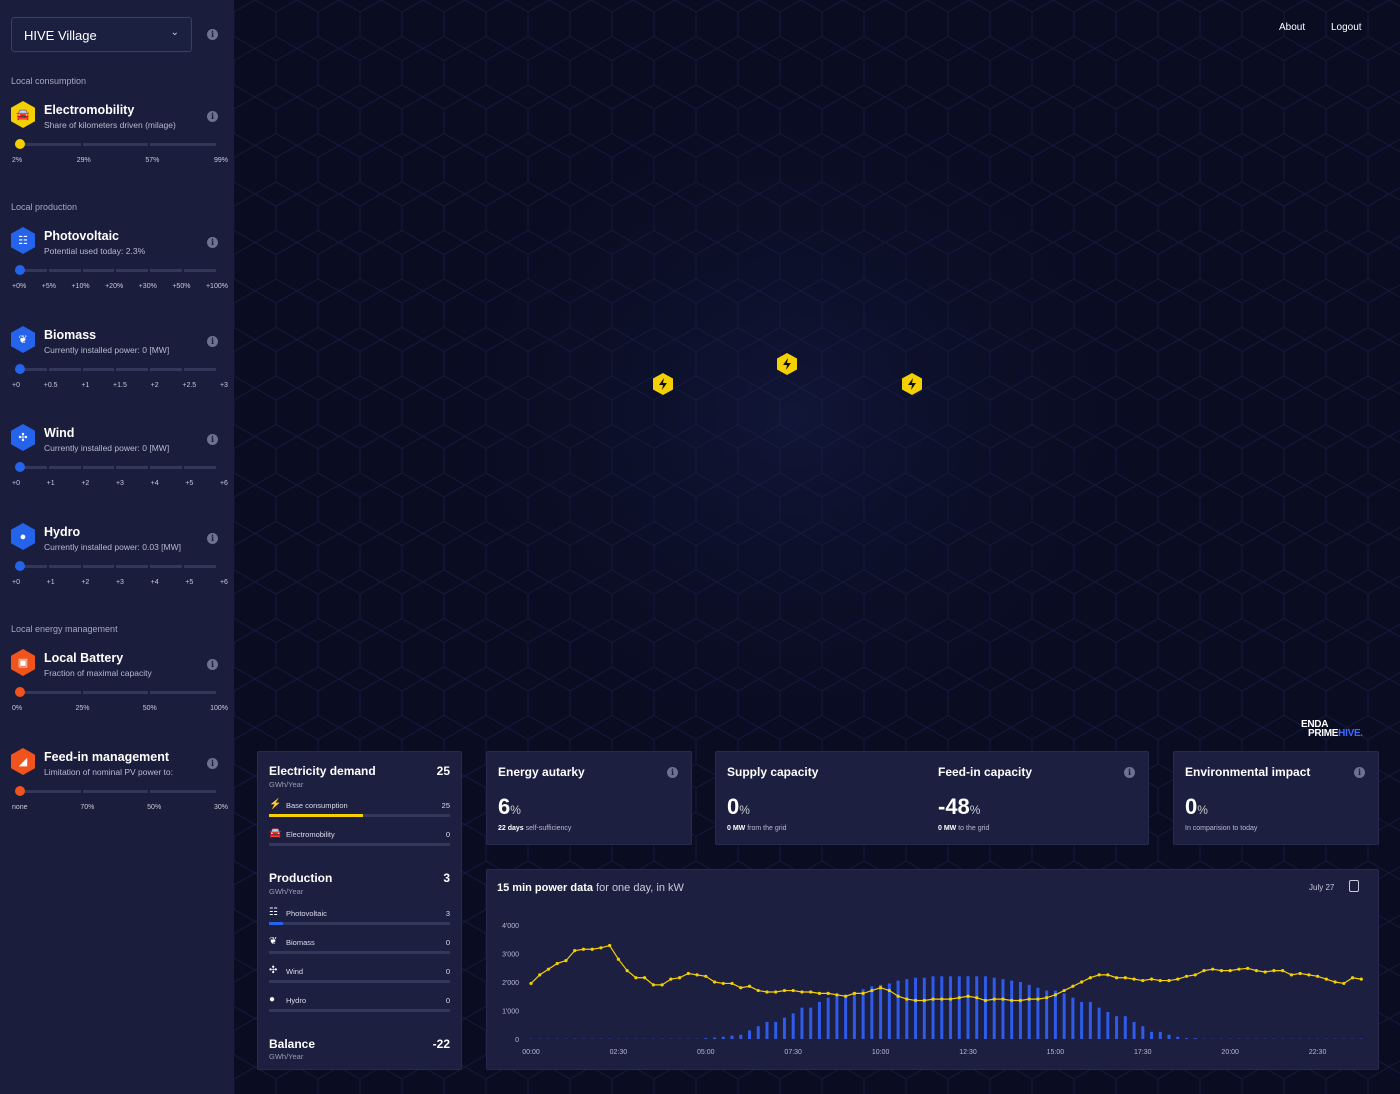  What do you see at coordinates (101, 34) in the screenshot?
I see `location-select: HIVE Village ⌄` at bounding box center [101, 34].